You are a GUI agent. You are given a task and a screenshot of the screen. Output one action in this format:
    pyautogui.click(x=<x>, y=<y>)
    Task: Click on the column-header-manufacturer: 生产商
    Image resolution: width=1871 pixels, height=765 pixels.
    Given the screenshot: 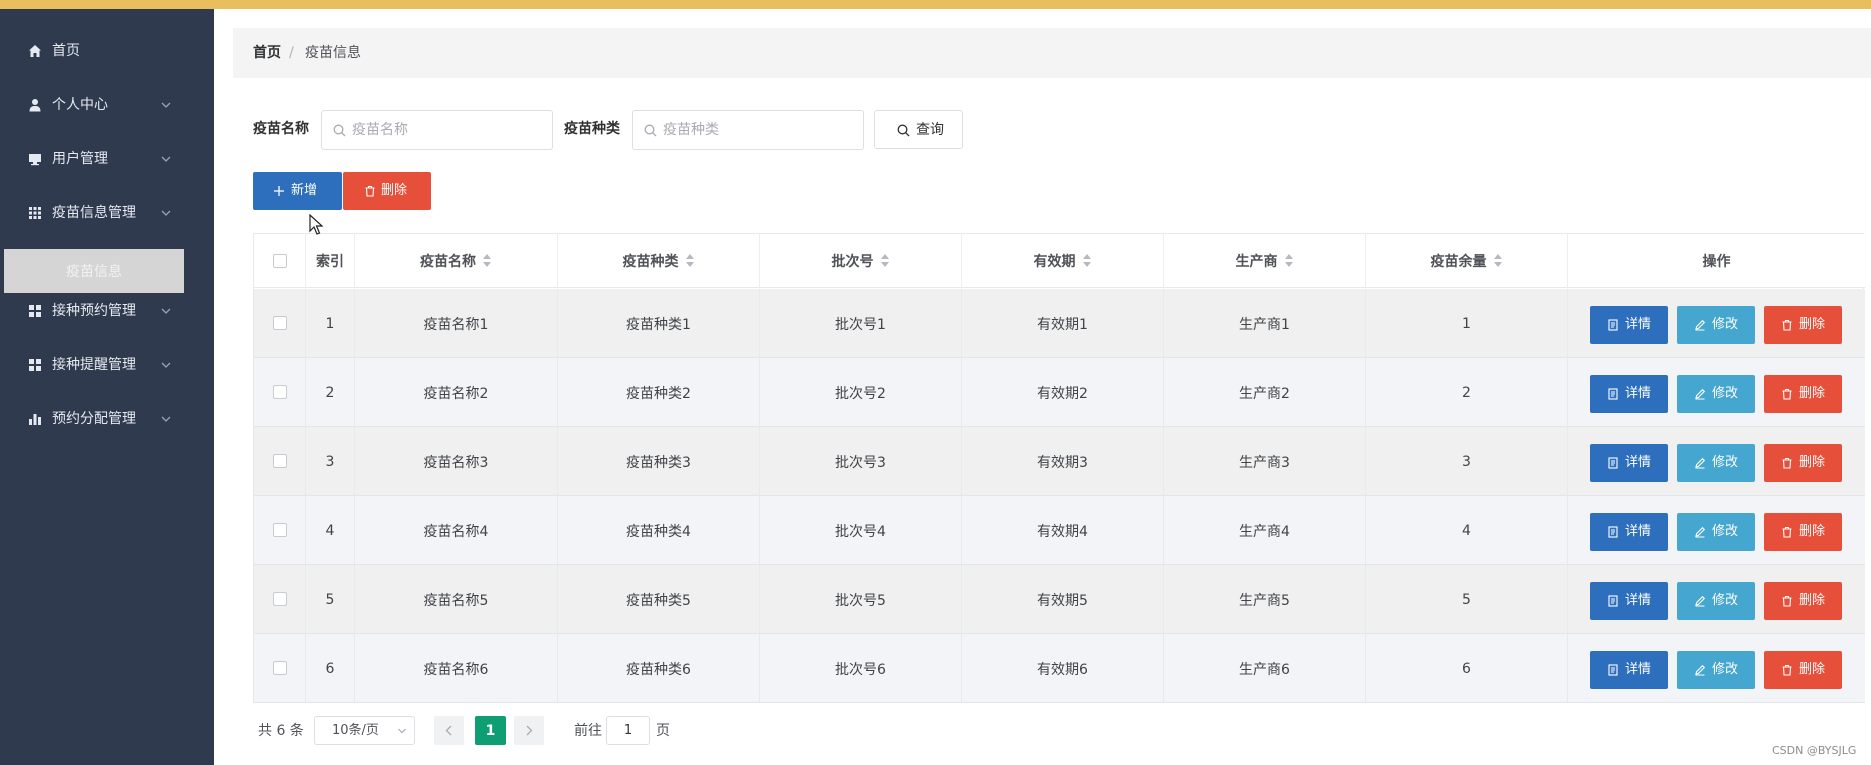 What is the action you would take?
    pyautogui.click(x=1265, y=261)
    